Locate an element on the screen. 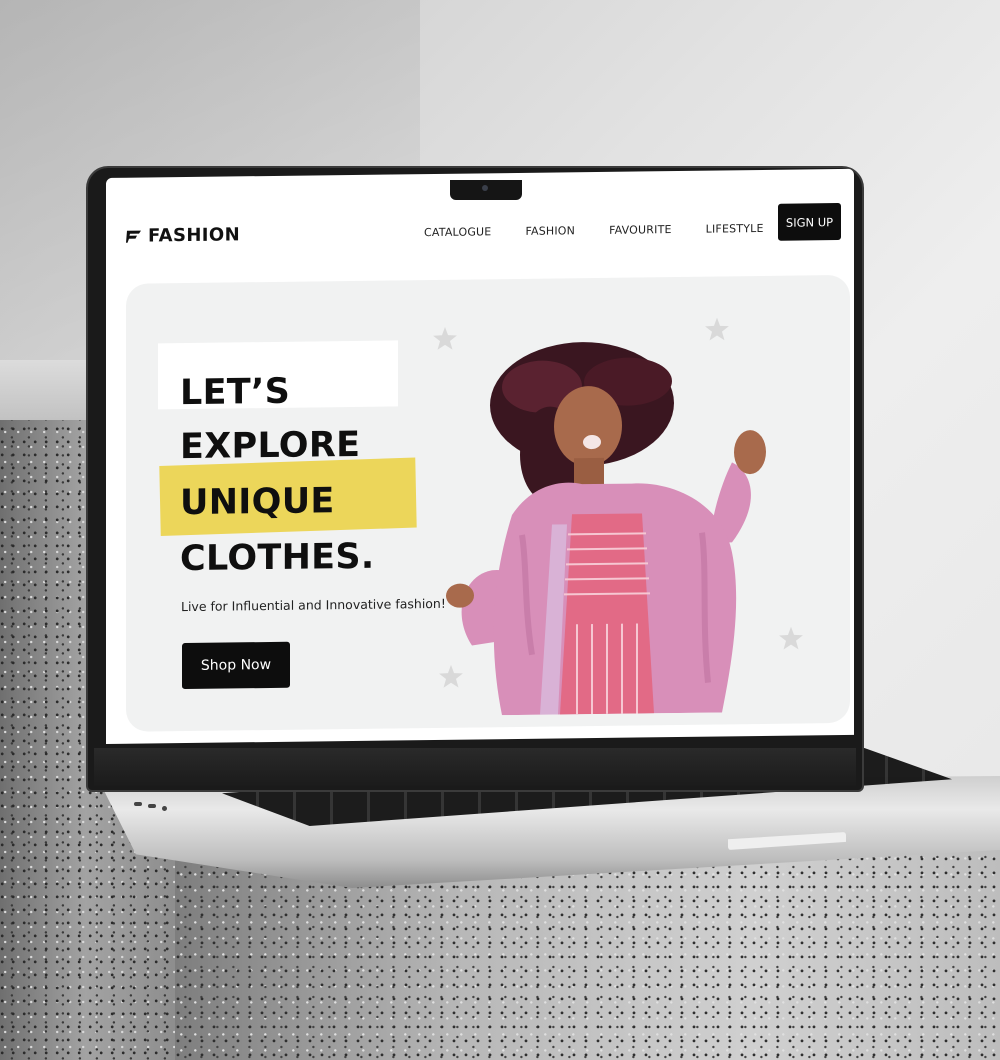 This screenshot has height=1060, width=1000. camera-icon is located at coordinates (485, 188).